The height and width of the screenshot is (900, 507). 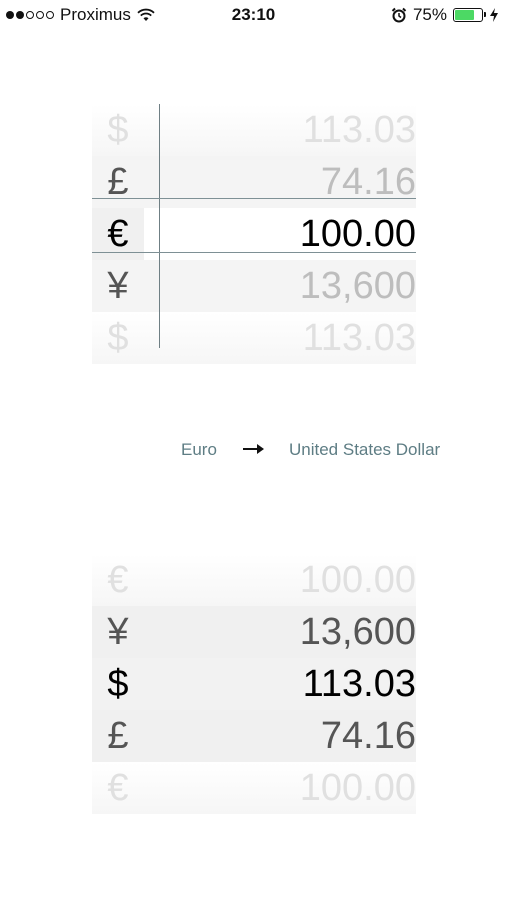 I want to click on arrow-right-icon, so click(x=253, y=449).